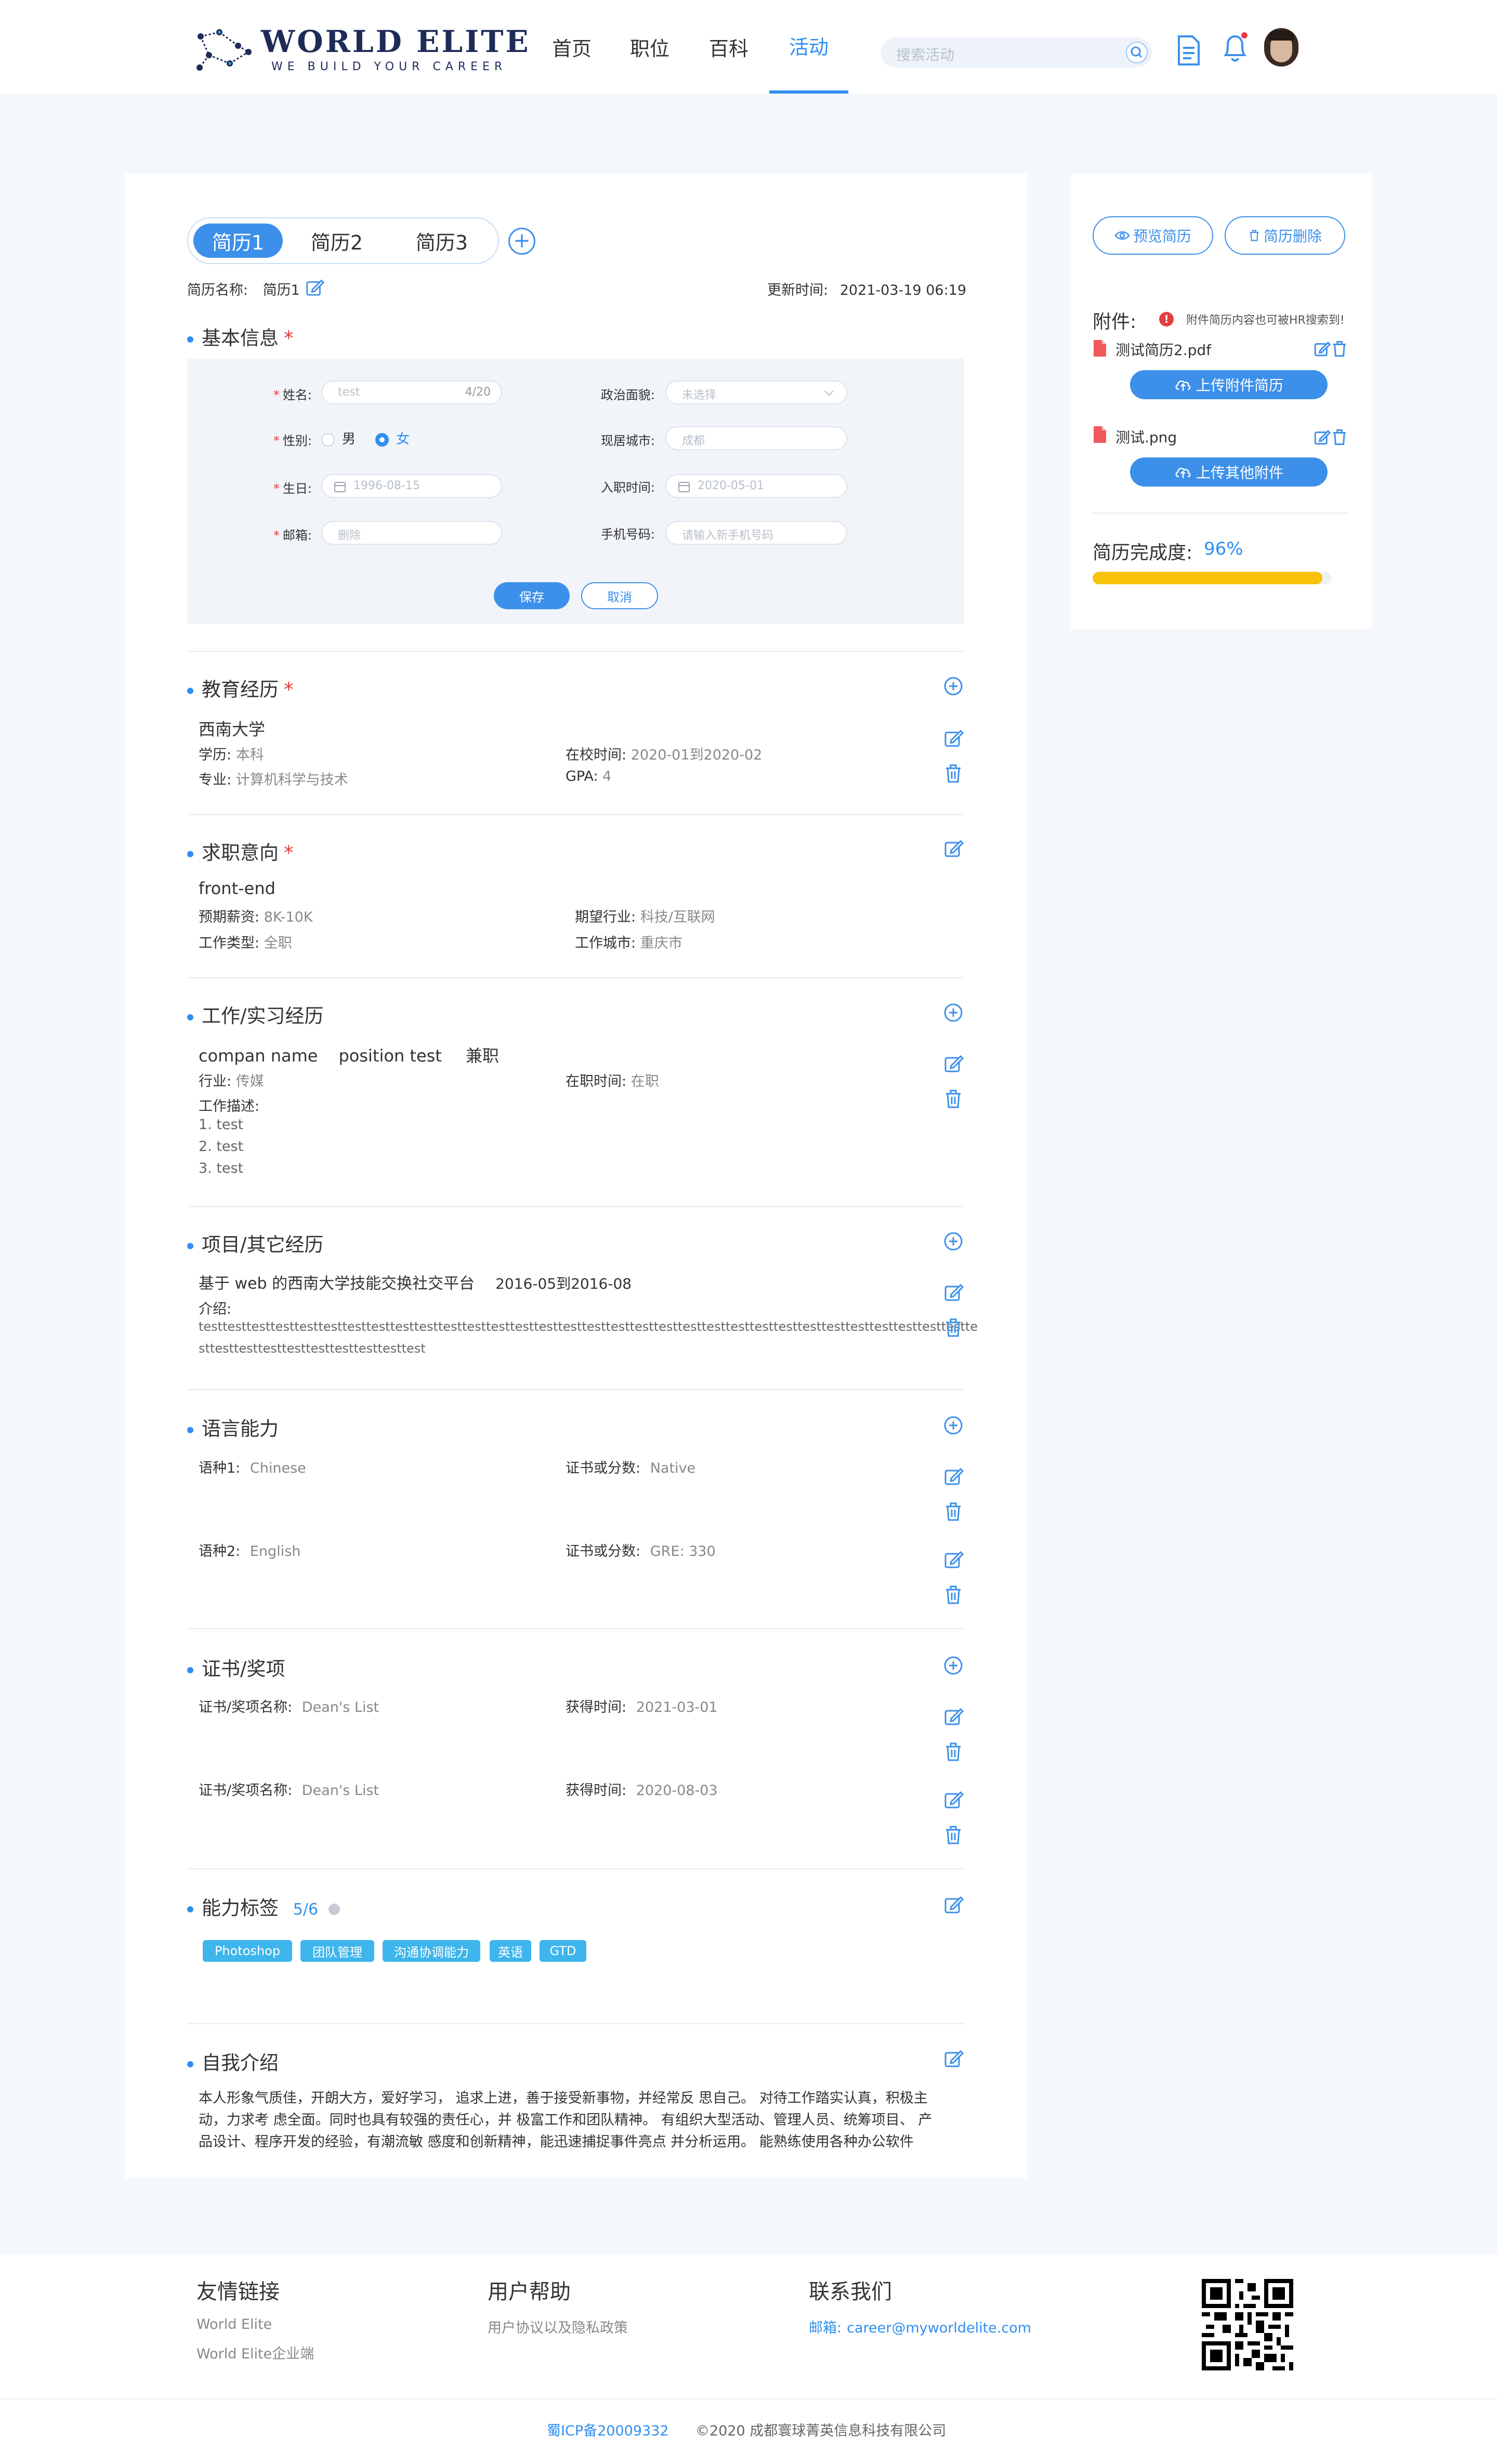 The height and width of the screenshot is (2464, 1497). I want to click on name-label: * 姓名:, so click(292, 395).